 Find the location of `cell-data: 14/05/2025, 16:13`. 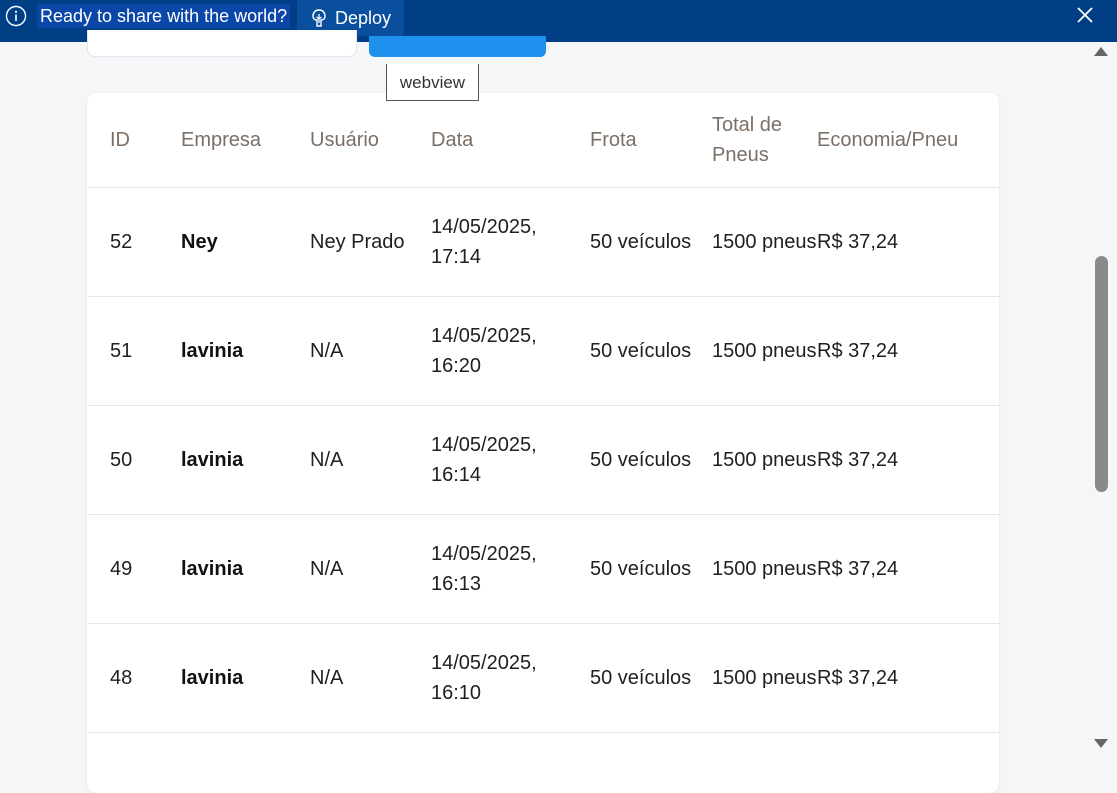

cell-data: 14/05/2025, 16:13 is located at coordinates (510, 569).